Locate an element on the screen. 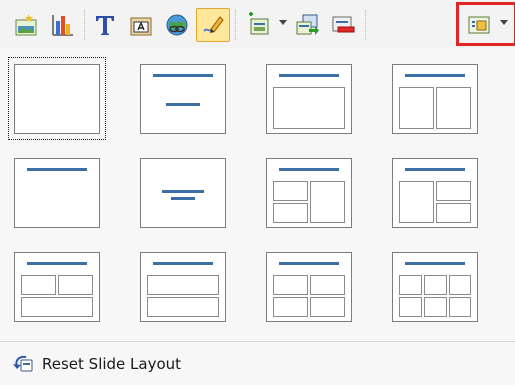 The image size is (515, 385). layout-title-four-boxes is located at coordinates (309, 286).